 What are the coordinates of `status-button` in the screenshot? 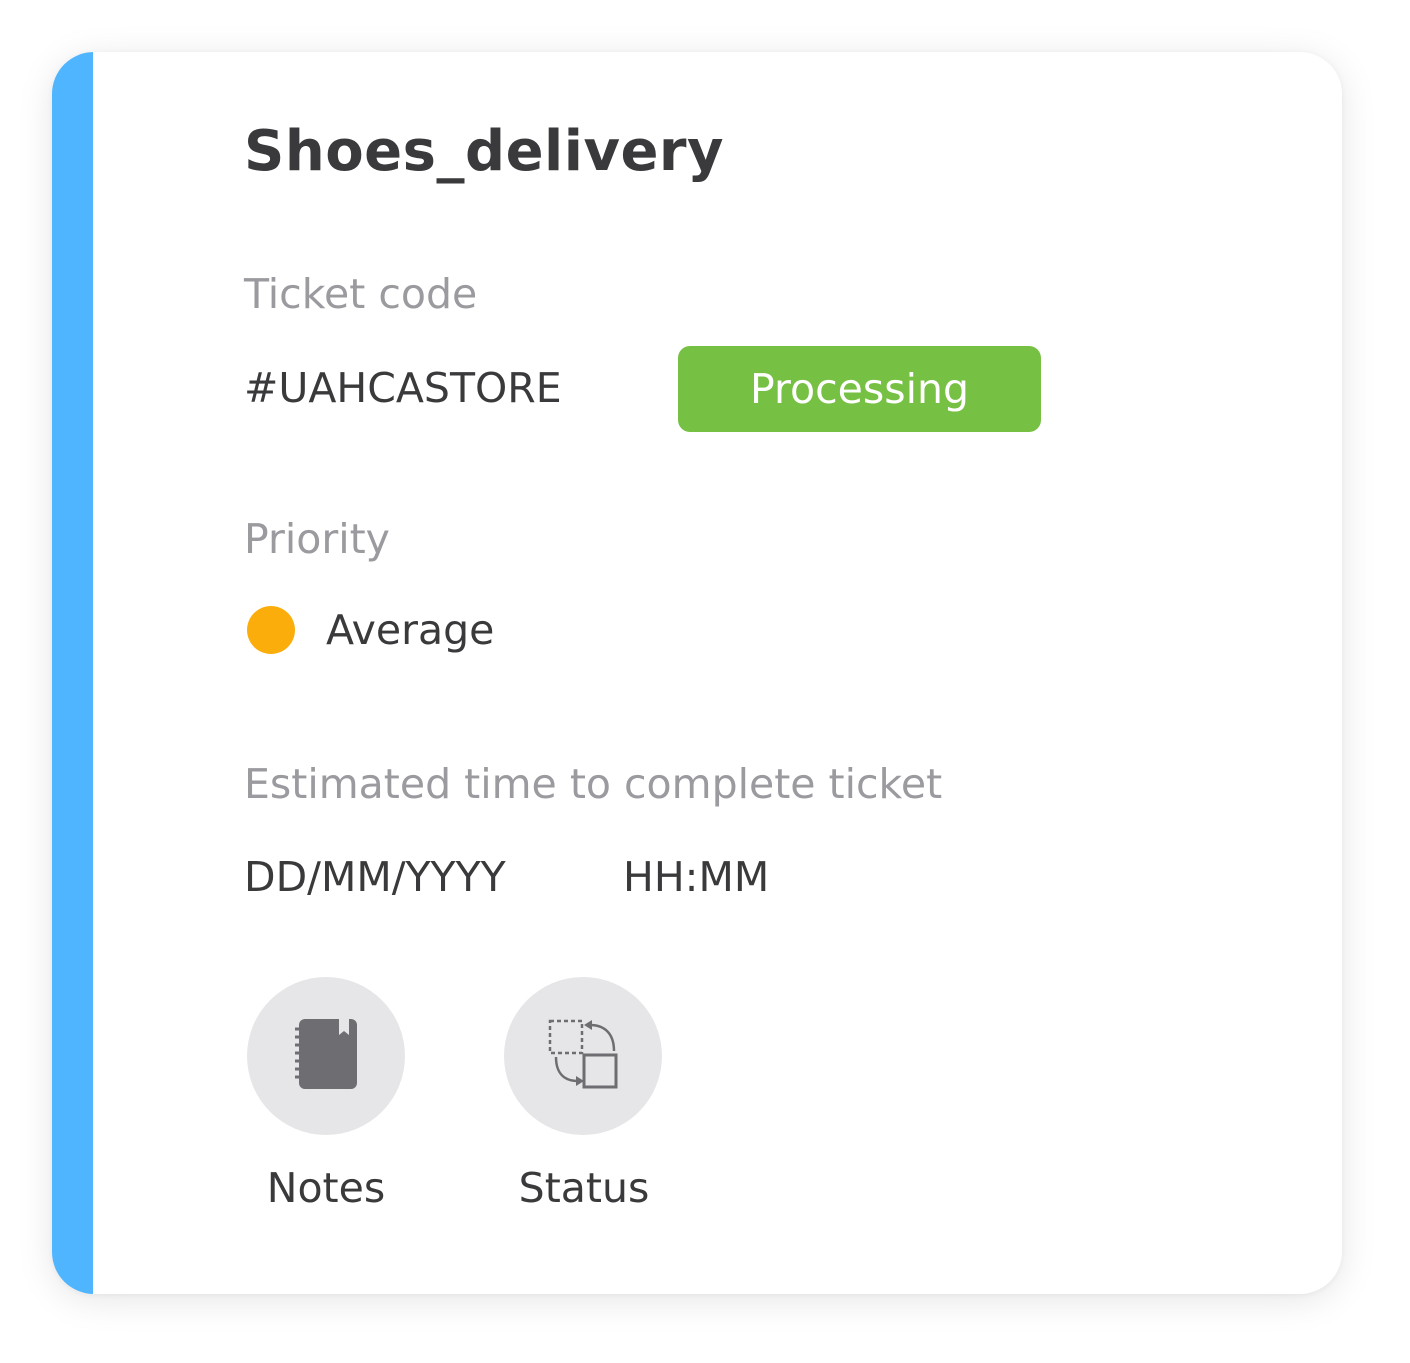 It's located at (583, 1056).